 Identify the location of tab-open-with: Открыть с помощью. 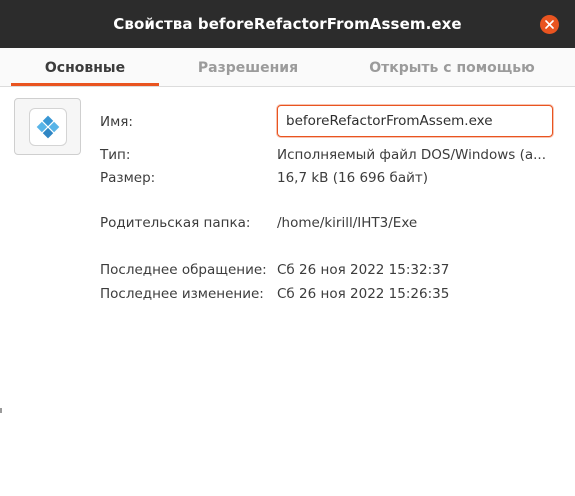
(452, 67).